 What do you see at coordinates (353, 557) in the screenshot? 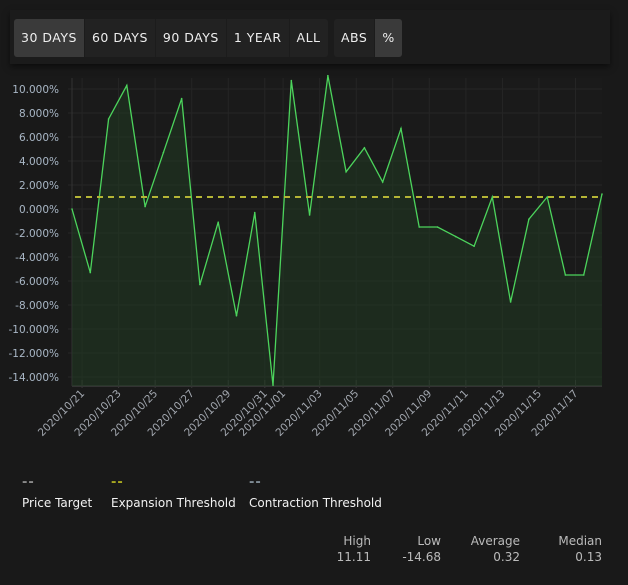
I see `stat-value: 11.11` at bounding box center [353, 557].